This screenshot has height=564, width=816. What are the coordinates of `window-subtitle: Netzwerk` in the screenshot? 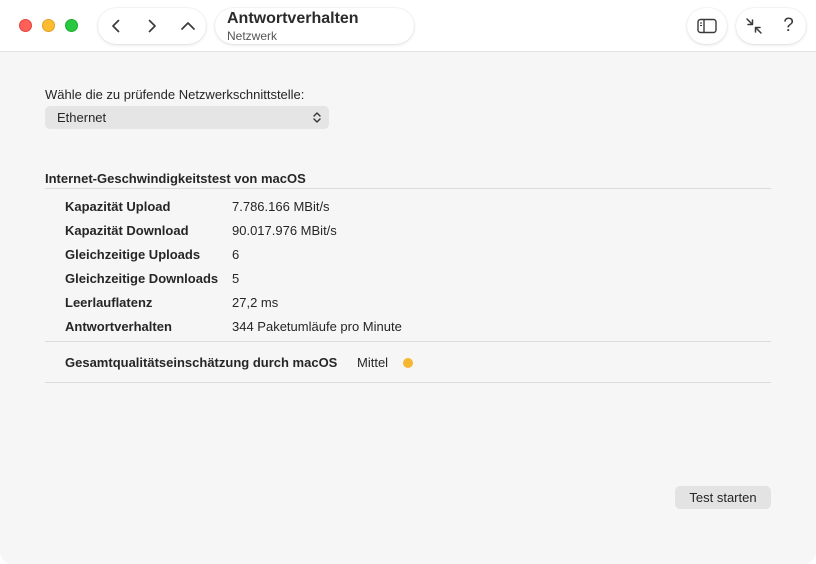 It's located at (252, 36).